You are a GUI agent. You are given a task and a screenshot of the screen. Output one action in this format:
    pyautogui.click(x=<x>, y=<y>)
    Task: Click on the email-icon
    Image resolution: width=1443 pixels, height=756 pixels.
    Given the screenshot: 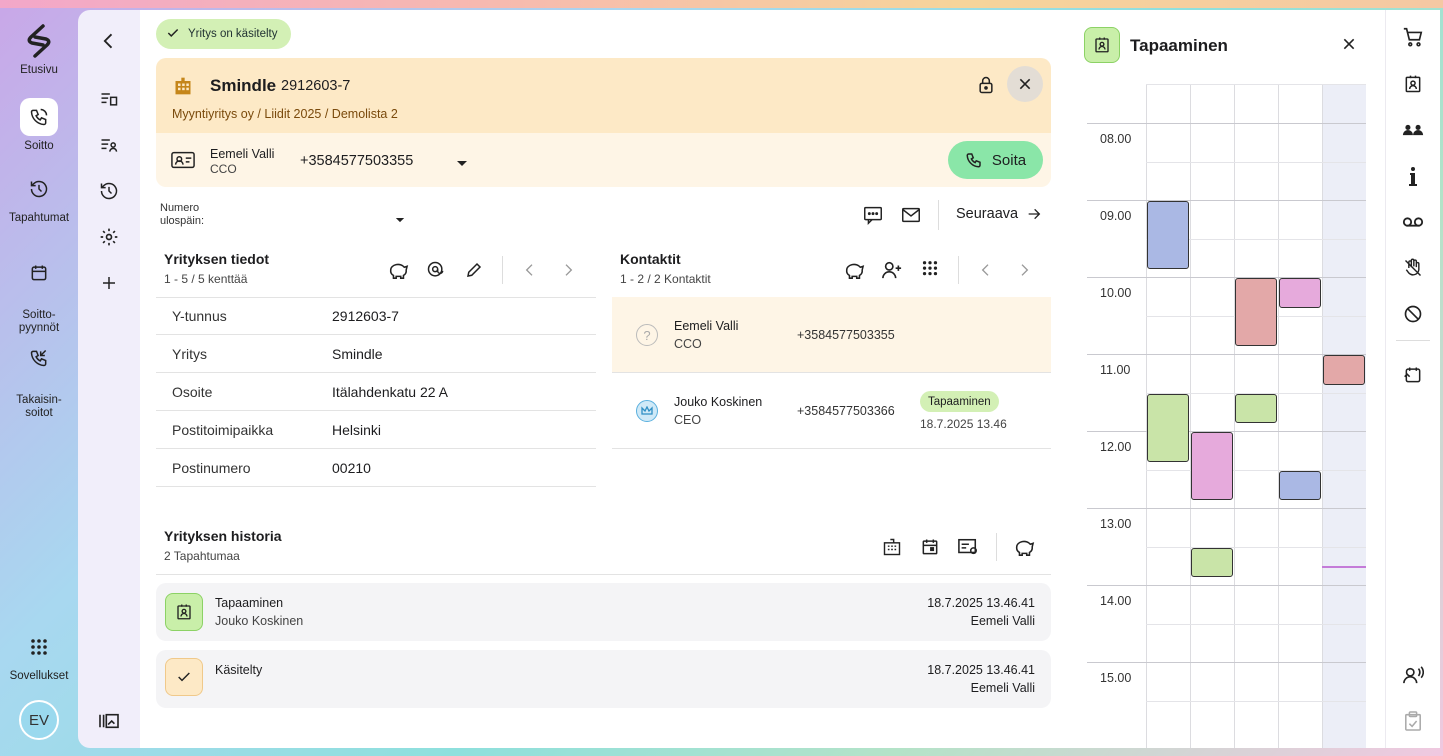 What is the action you would take?
    pyautogui.click(x=911, y=216)
    